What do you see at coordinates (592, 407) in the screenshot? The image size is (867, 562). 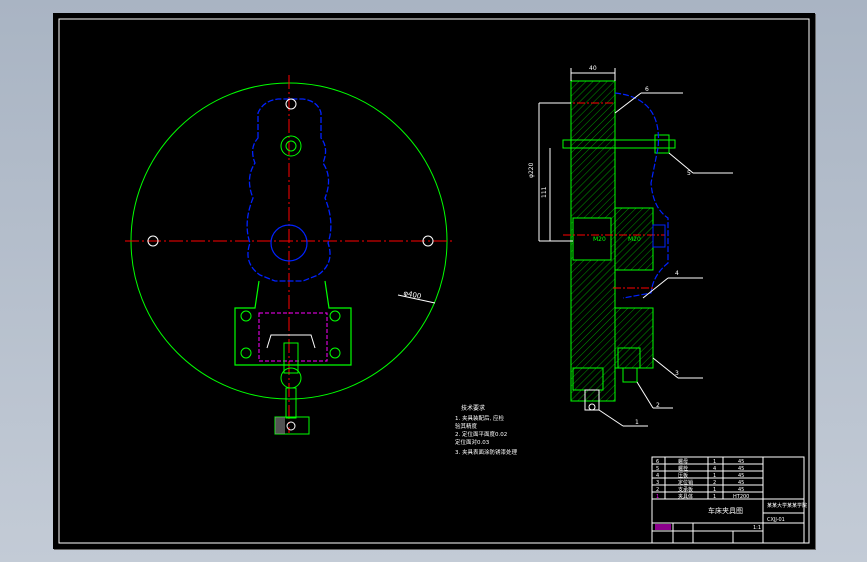 I see `bottom-bolt-head` at bounding box center [592, 407].